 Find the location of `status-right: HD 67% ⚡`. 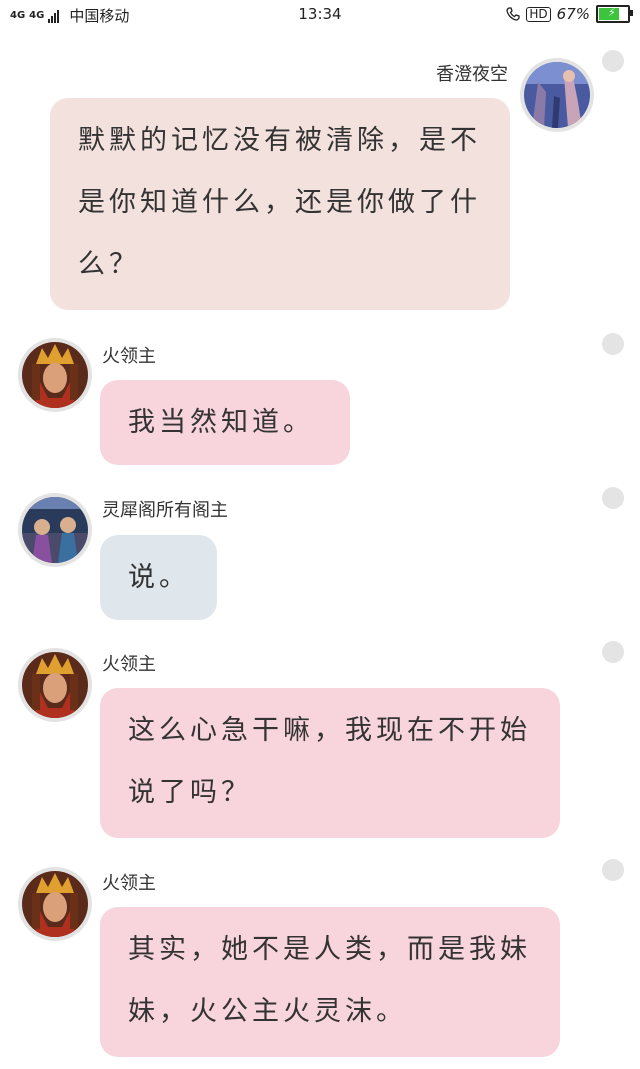

status-right: HD 67% ⚡ is located at coordinates (569, 14).